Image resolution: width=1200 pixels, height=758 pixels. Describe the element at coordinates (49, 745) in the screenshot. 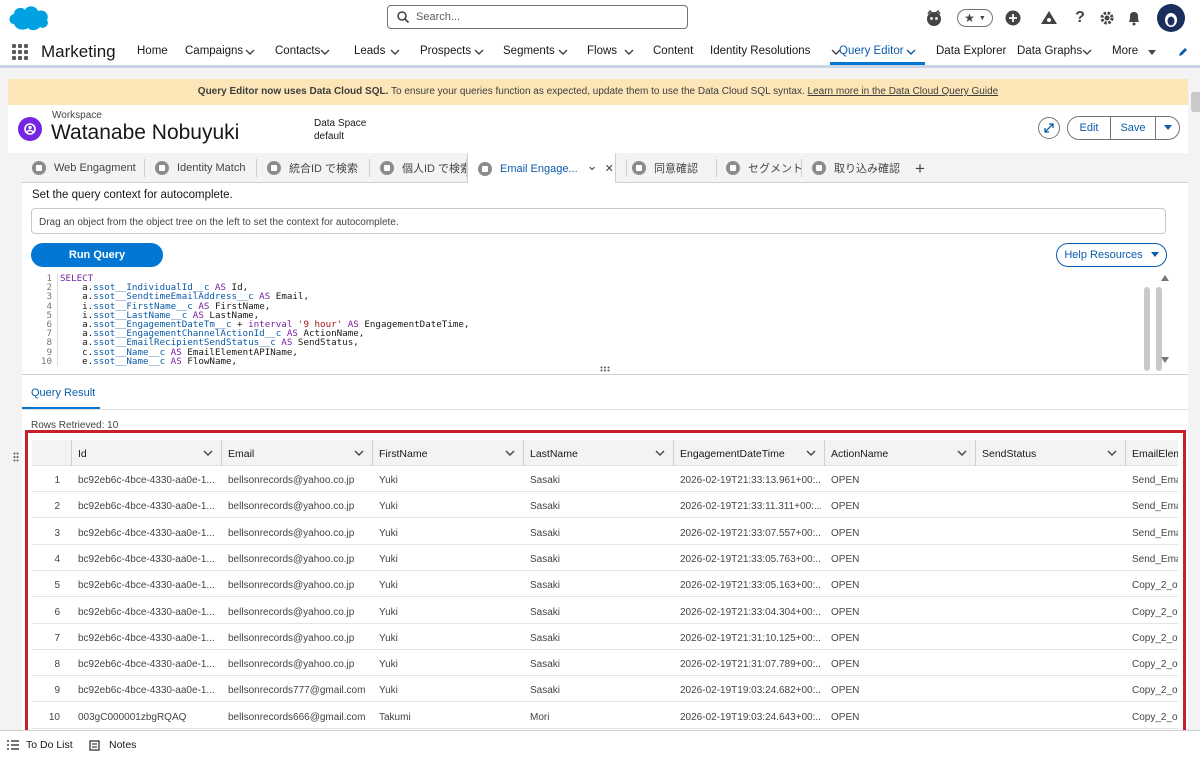

I see `todo-list-label: To Do List` at that location.